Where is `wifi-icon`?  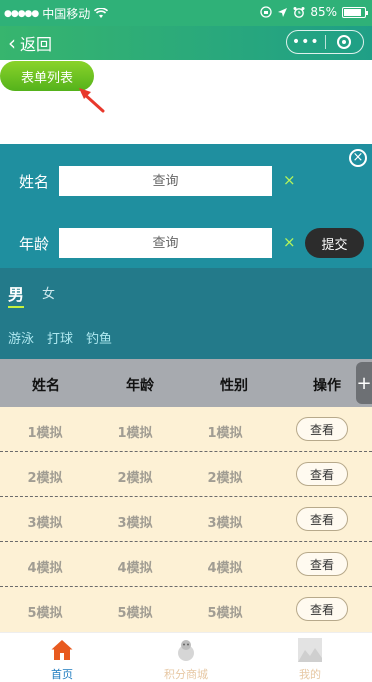 wifi-icon is located at coordinates (101, 13).